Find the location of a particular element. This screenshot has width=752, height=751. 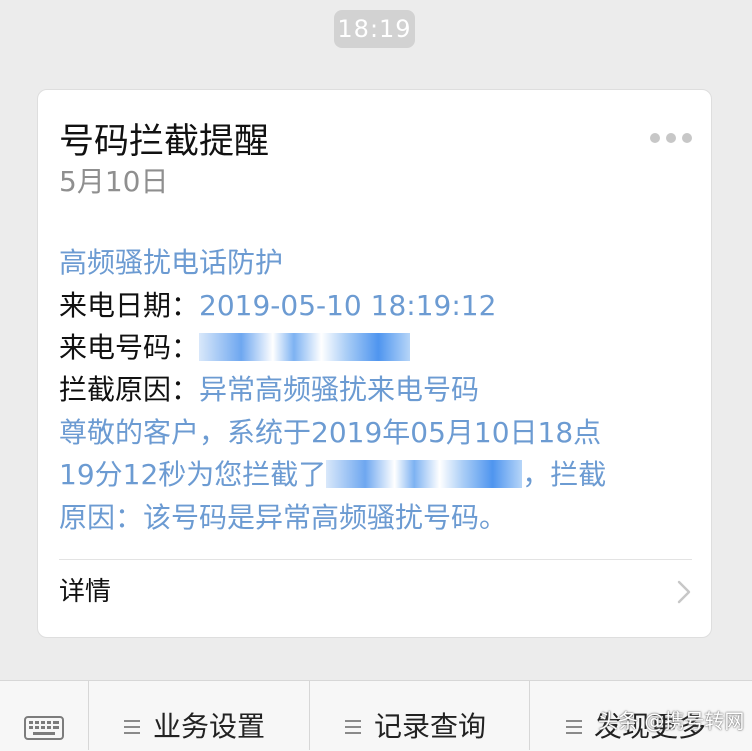

menu-label-business-settings: 业务设置 is located at coordinates (209, 726).